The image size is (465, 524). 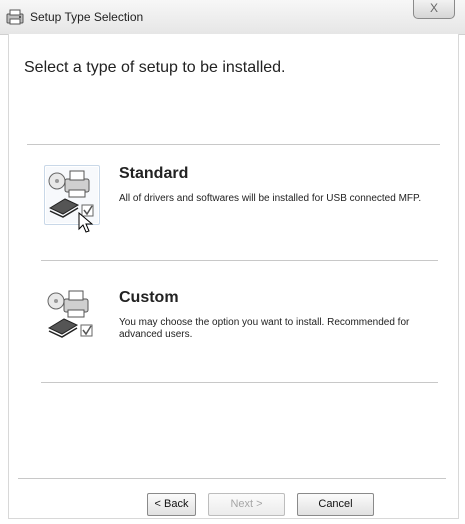 I want to click on page-heading: Select a type of setup to be installed., so click(x=155, y=67).